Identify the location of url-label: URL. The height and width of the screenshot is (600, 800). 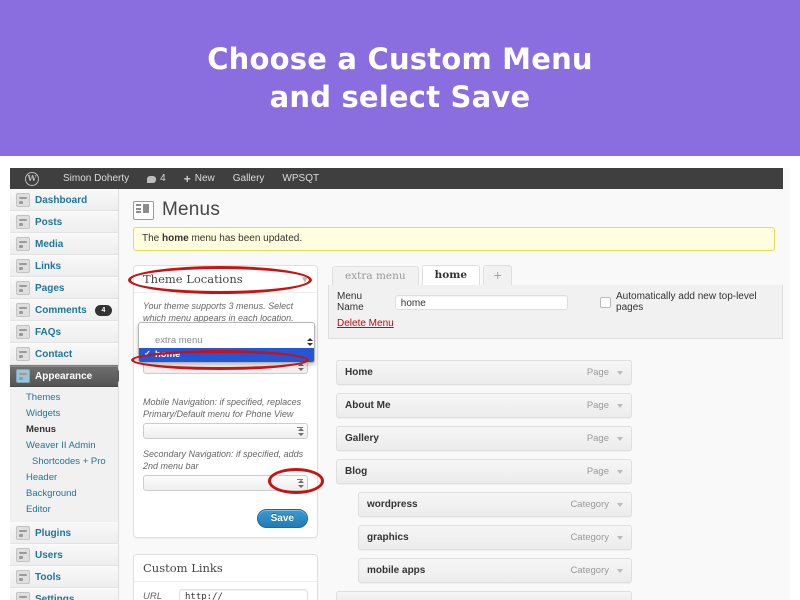
(153, 595).